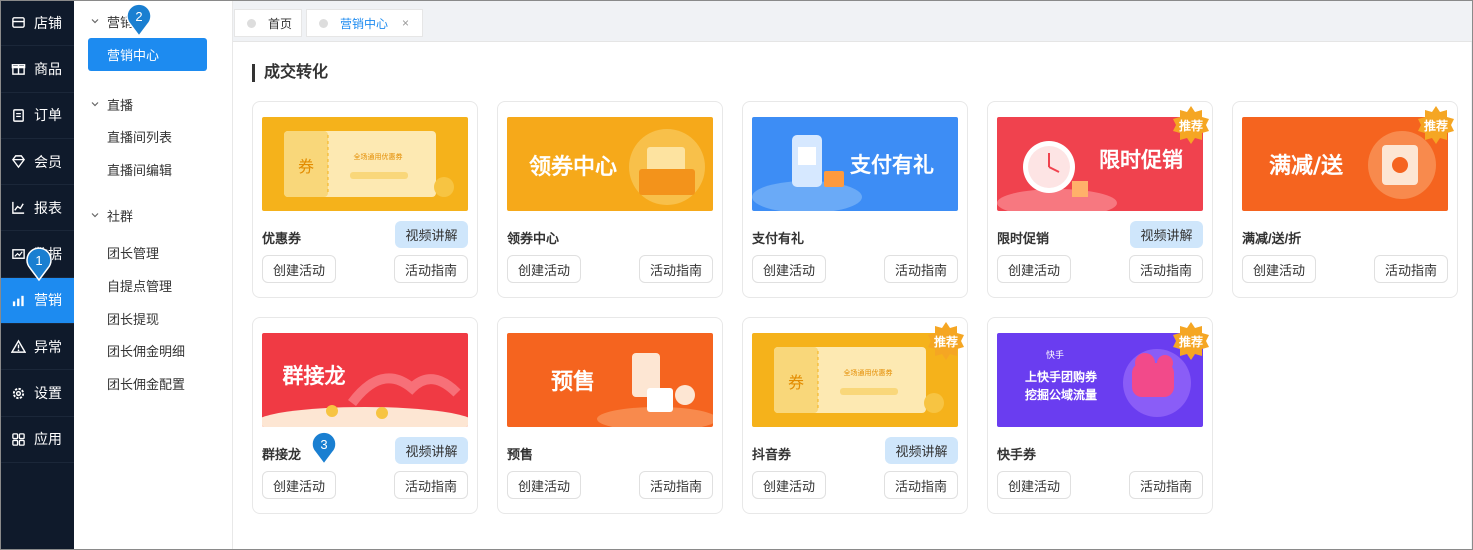 The image size is (1473, 550). What do you see at coordinates (573, 382) in the screenshot?
I see `banner-text: 预售` at bounding box center [573, 382].